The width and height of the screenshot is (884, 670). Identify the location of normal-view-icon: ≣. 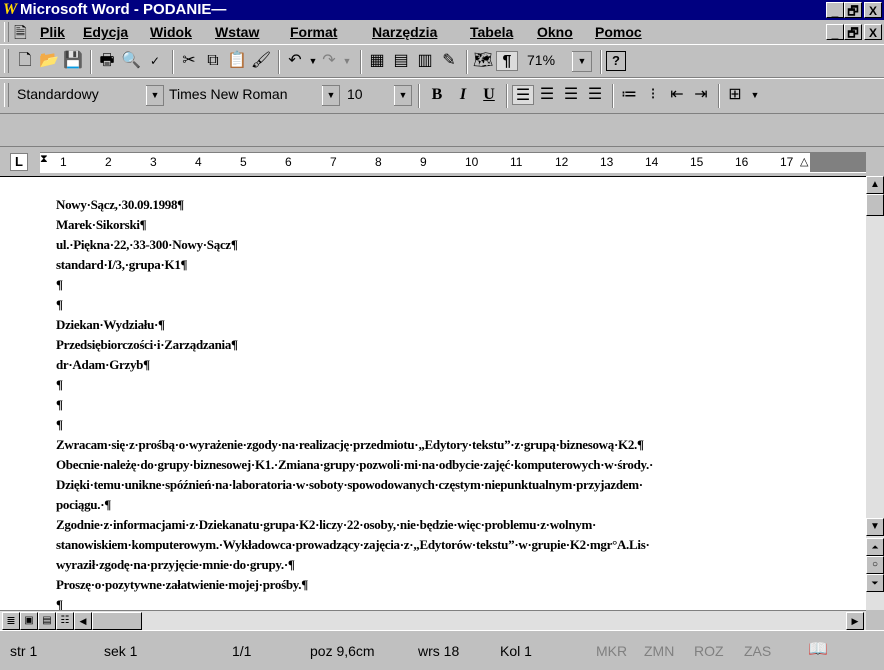
(11, 621).